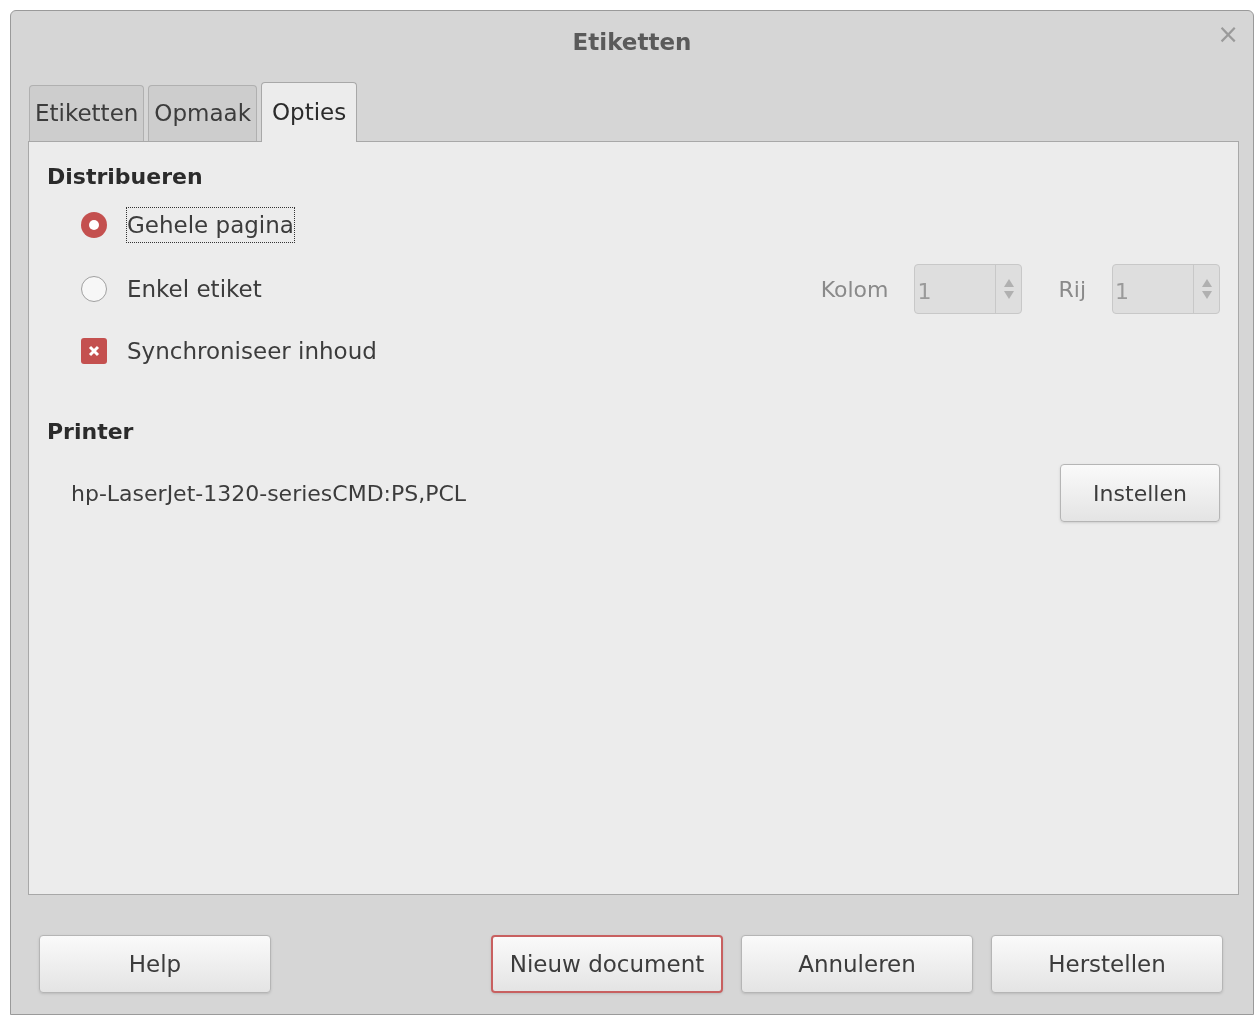 This screenshot has height=1015, width=1254. I want to click on spinner-label: Rij, so click(1072, 289).